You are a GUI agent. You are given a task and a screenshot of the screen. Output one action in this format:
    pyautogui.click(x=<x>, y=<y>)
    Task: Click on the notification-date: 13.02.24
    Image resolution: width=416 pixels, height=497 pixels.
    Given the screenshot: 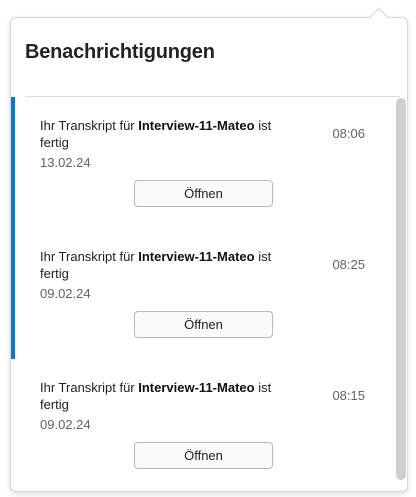 What is the action you would take?
    pyautogui.click(x=65, y=162)
    